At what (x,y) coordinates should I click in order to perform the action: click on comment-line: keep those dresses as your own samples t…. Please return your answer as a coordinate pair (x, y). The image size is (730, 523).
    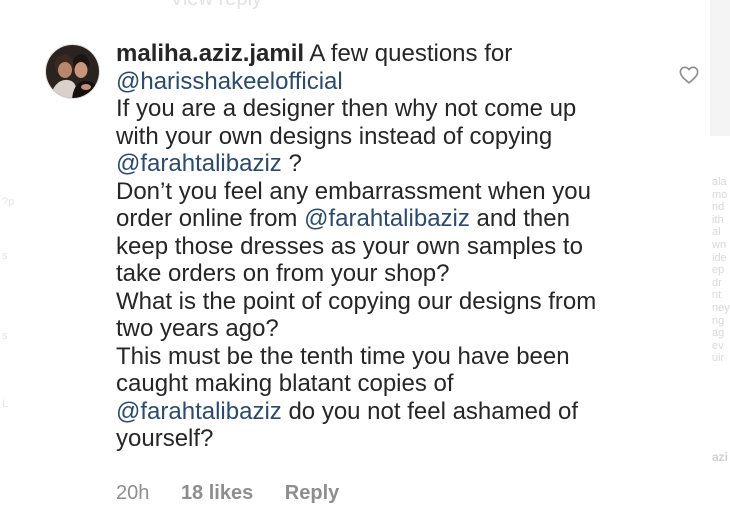
    Looking at the image, I should click on (396, 247).